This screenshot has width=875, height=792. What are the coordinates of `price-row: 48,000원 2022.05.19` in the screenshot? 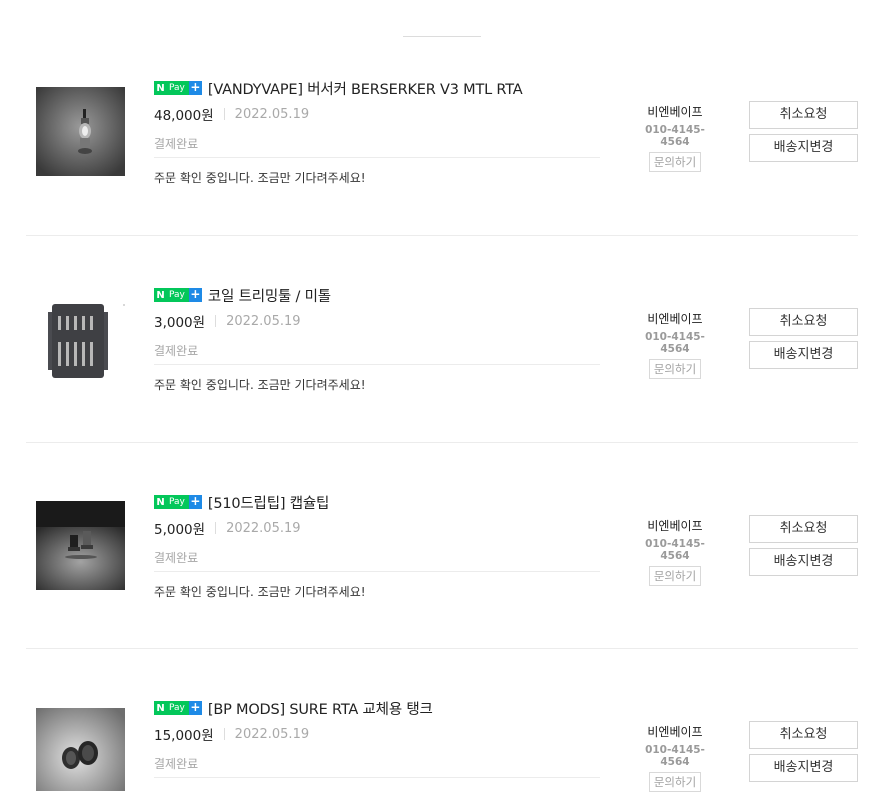 It's located at (232, 115).